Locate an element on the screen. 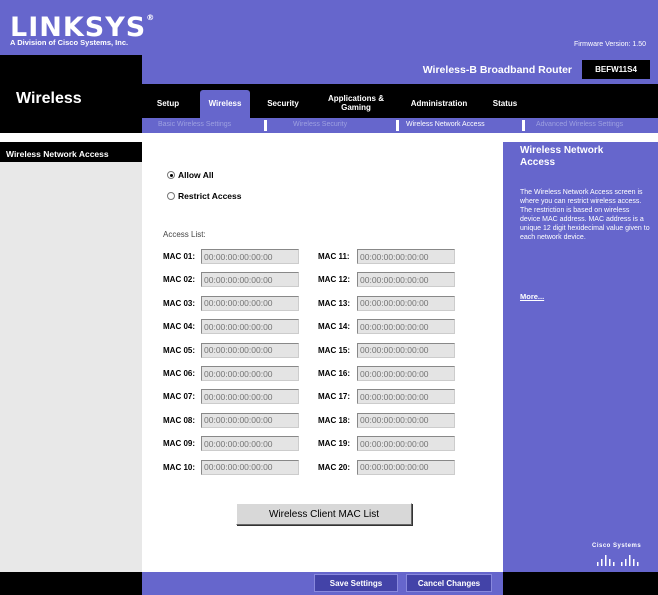 The image size is (658, 595). cisco-bars-icon is located at coordinates (618, 560).